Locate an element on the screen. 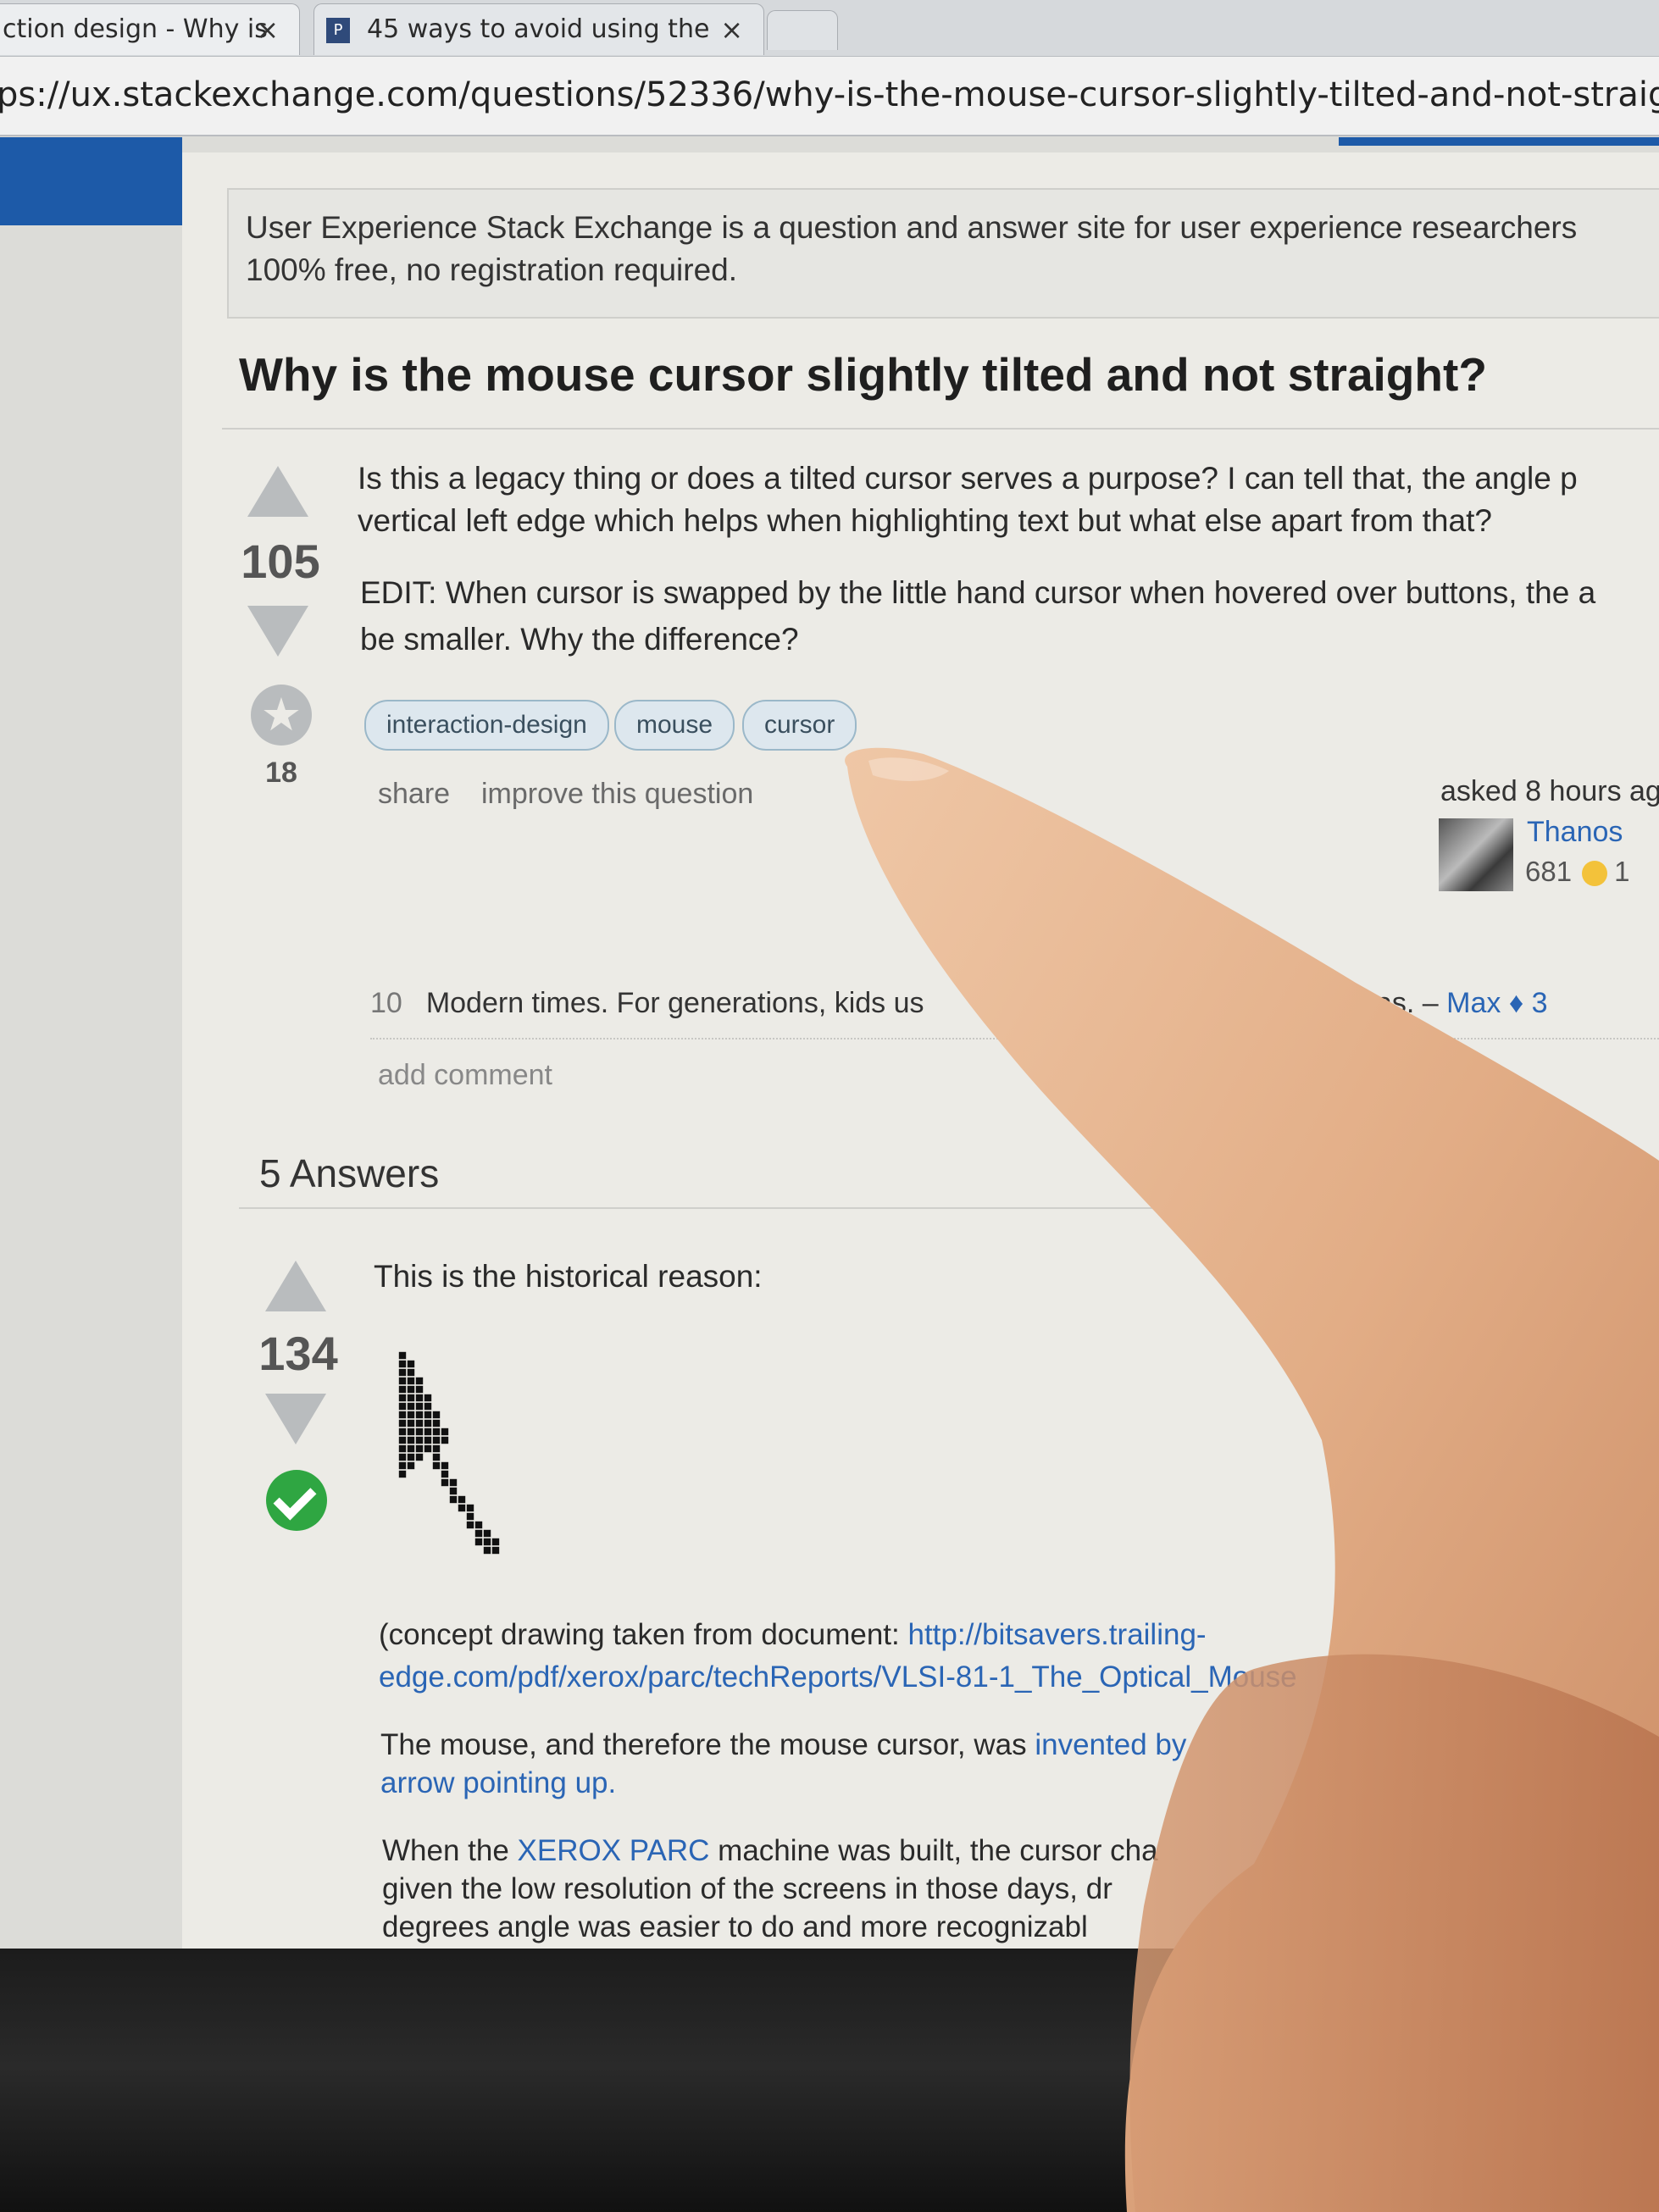 Image resolution: width=1659 pixels, height=2212 pixels. answer-paragraph-line: arrow pointing up. is located at coordinates (498, 1784).